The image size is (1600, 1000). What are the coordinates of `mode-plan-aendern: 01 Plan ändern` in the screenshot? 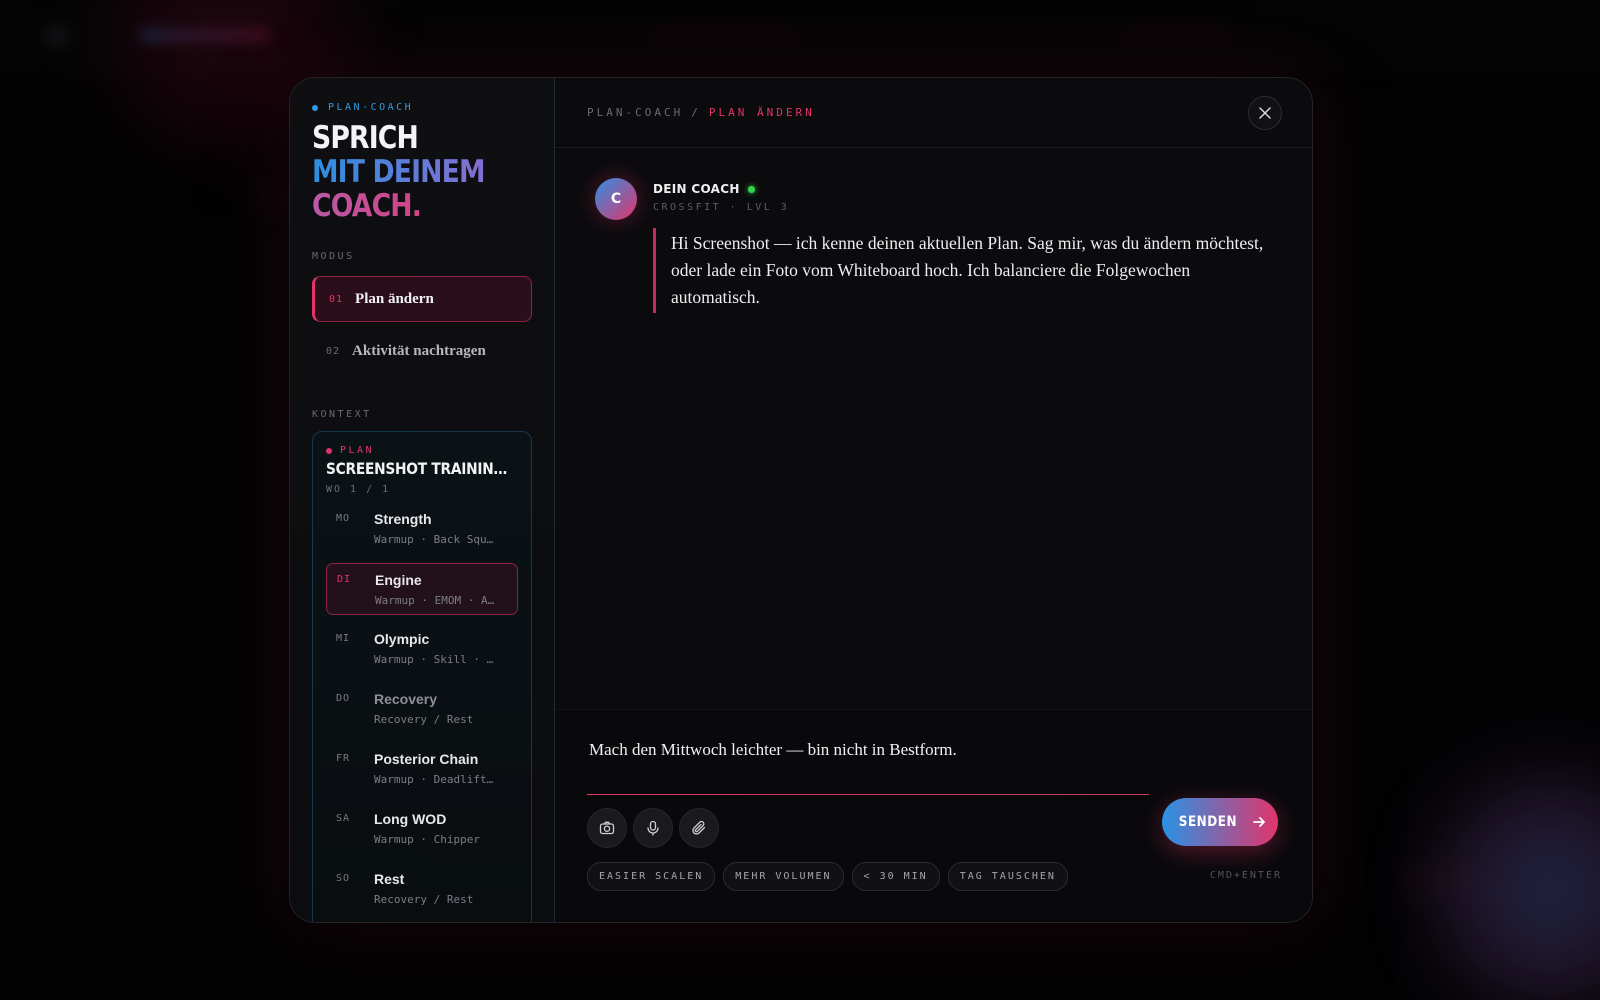 It's located at (422, 299).